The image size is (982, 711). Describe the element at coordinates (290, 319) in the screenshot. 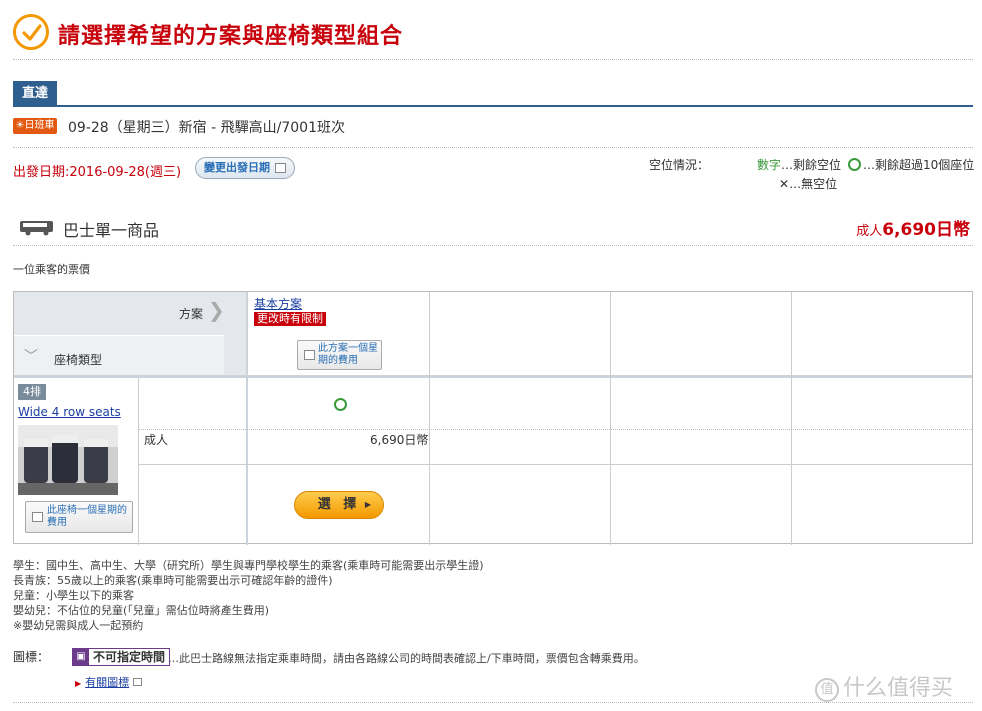

I see `plan-restriction-badge: 更改時有限制` at that location.